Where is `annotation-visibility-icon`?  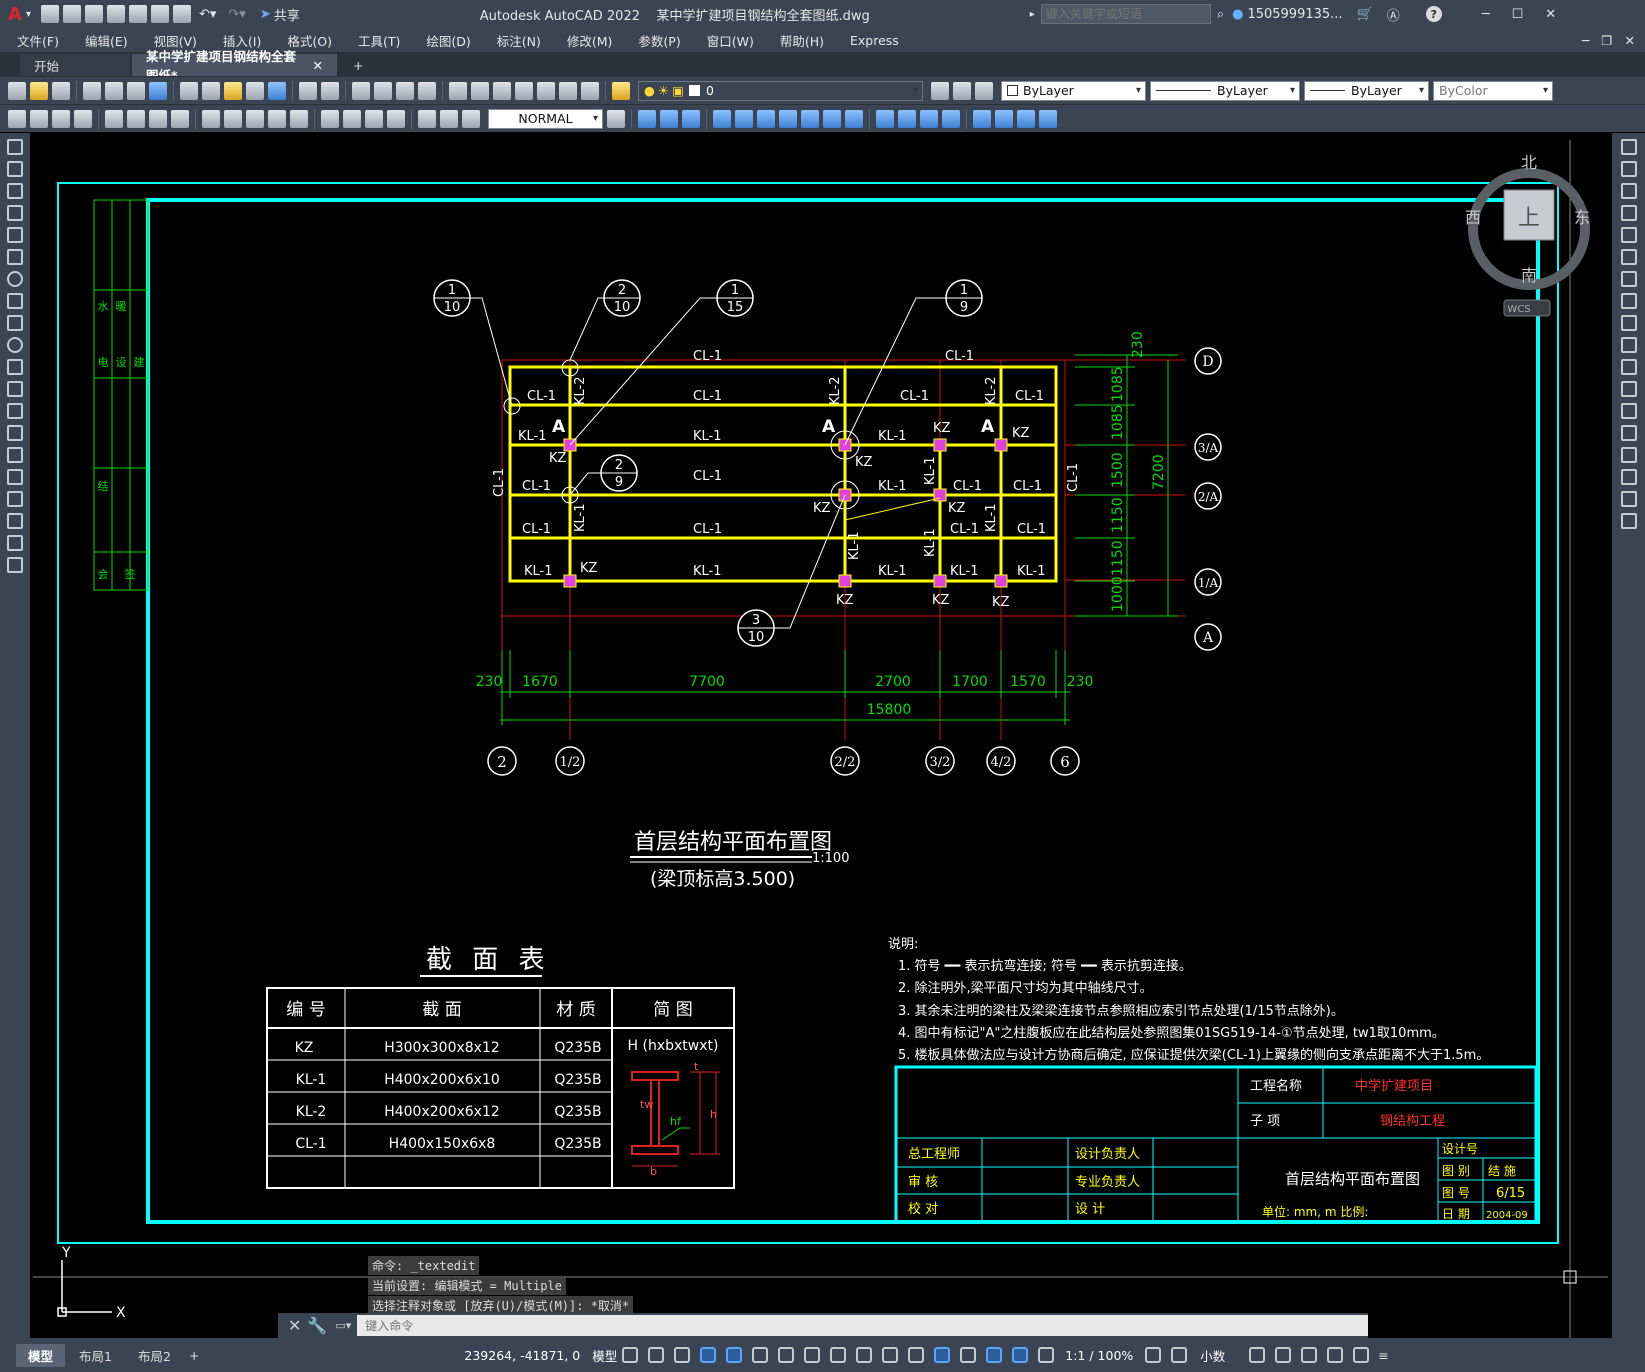 annotation-visibility-icon is located at coordinates (994, 1355).